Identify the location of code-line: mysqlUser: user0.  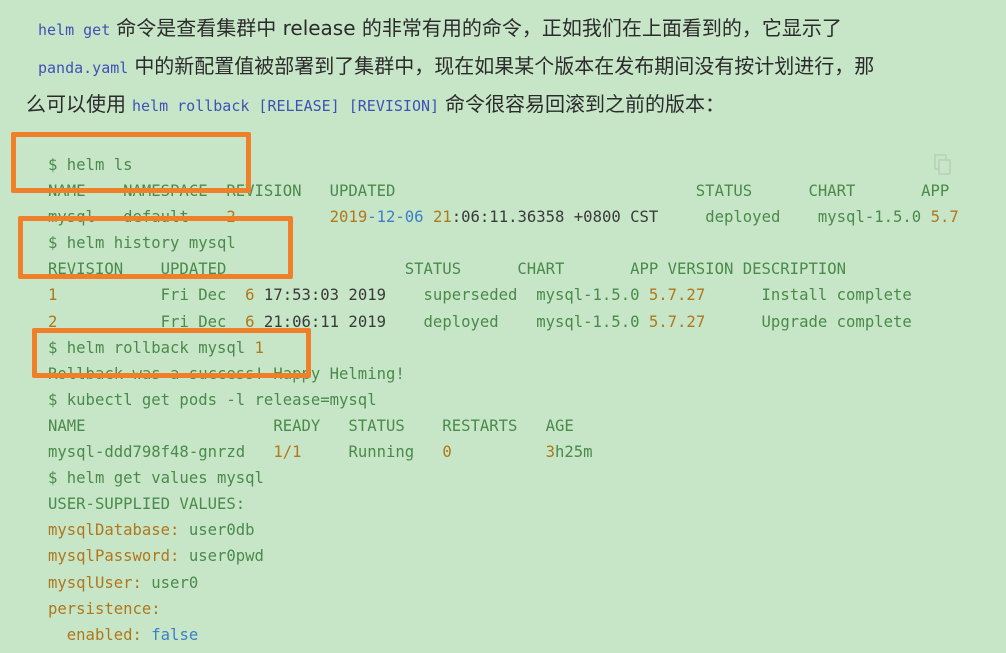
(123, 582).